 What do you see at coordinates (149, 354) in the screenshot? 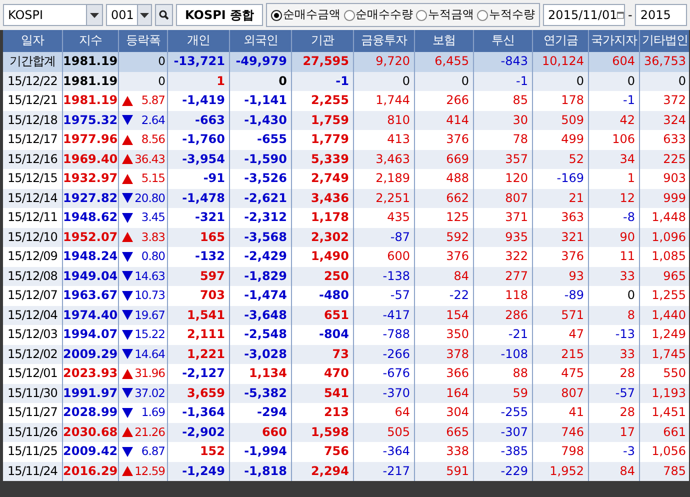
I see `change-cell-text: 14.64` at bounding box center [149, 354].